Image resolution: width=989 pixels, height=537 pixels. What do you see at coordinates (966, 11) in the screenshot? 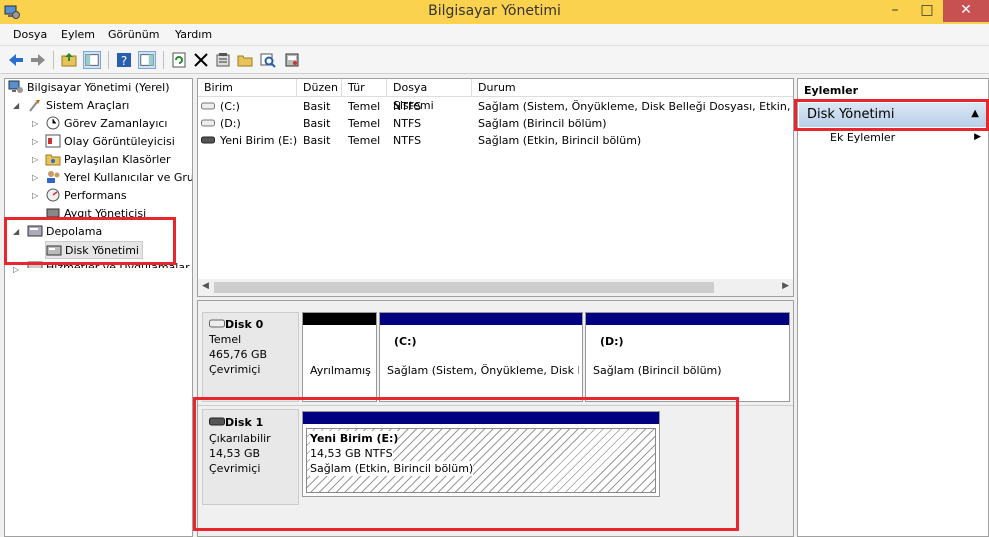
I see `close-button: ✕` at bounding box center [966, 11].